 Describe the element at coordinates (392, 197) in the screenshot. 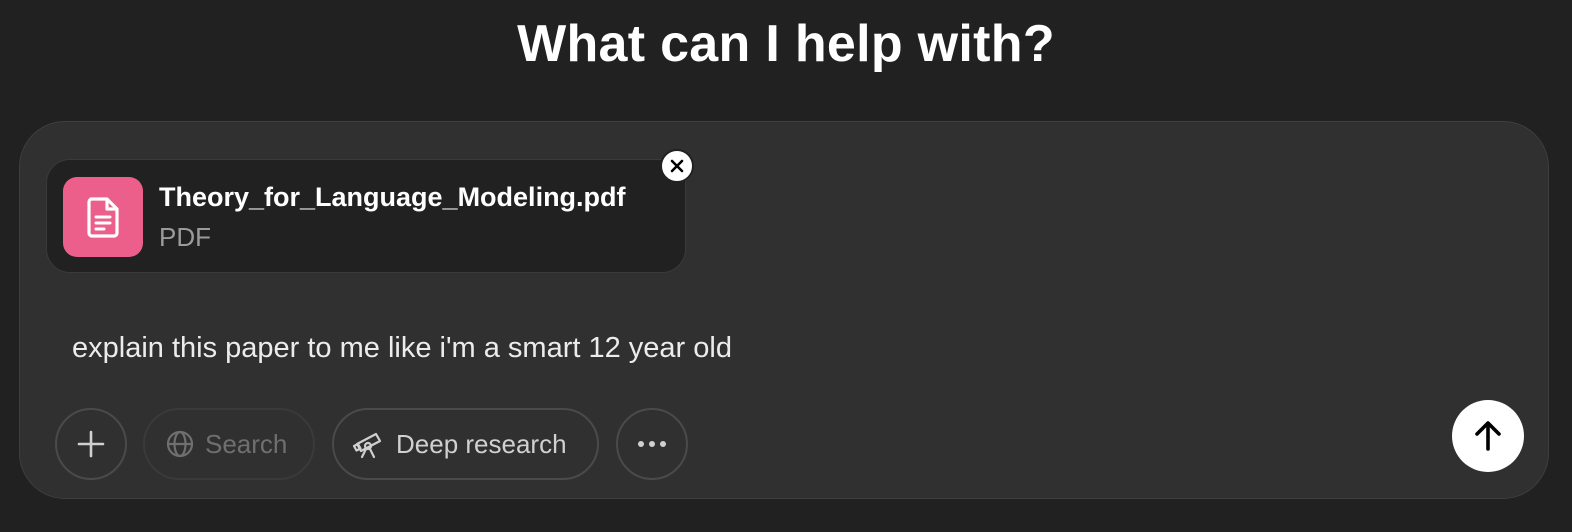

I see `attachment-file-name: Theory_for_Language_Modeling.pdf` at that location.